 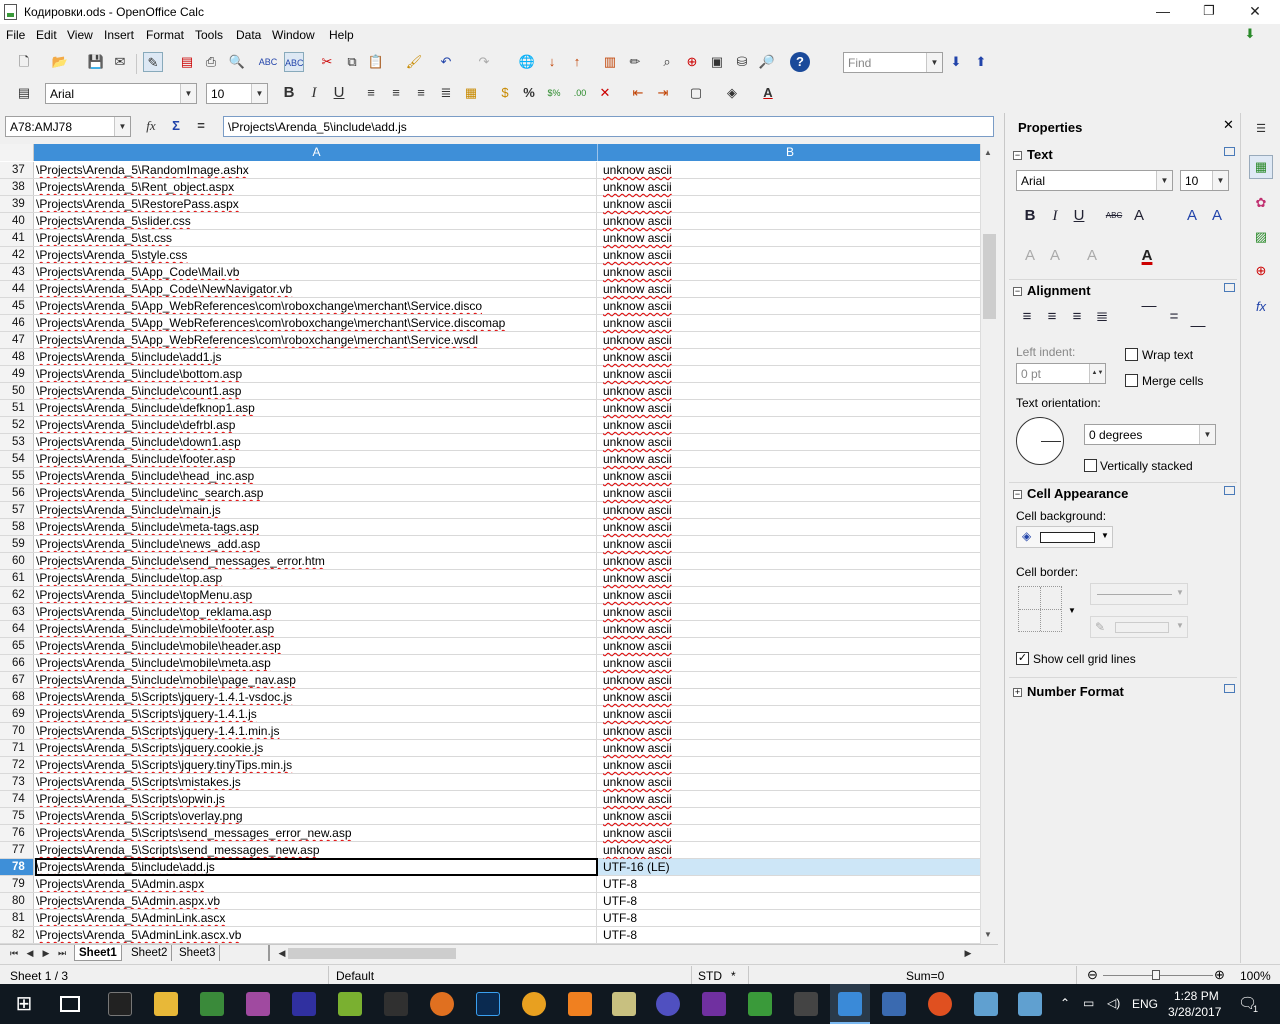 I want to click on standard-format-icon: $%, so click(x=554, y=93).